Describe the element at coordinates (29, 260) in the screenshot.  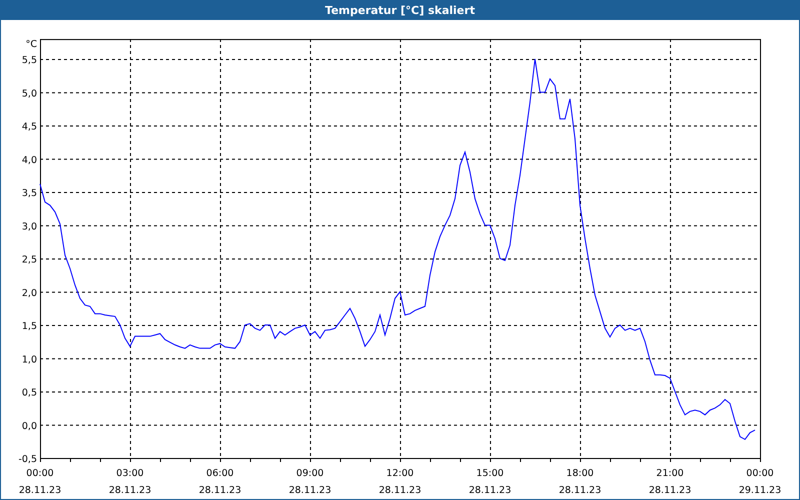
I see `y-tick-label: 2,5` at that location.